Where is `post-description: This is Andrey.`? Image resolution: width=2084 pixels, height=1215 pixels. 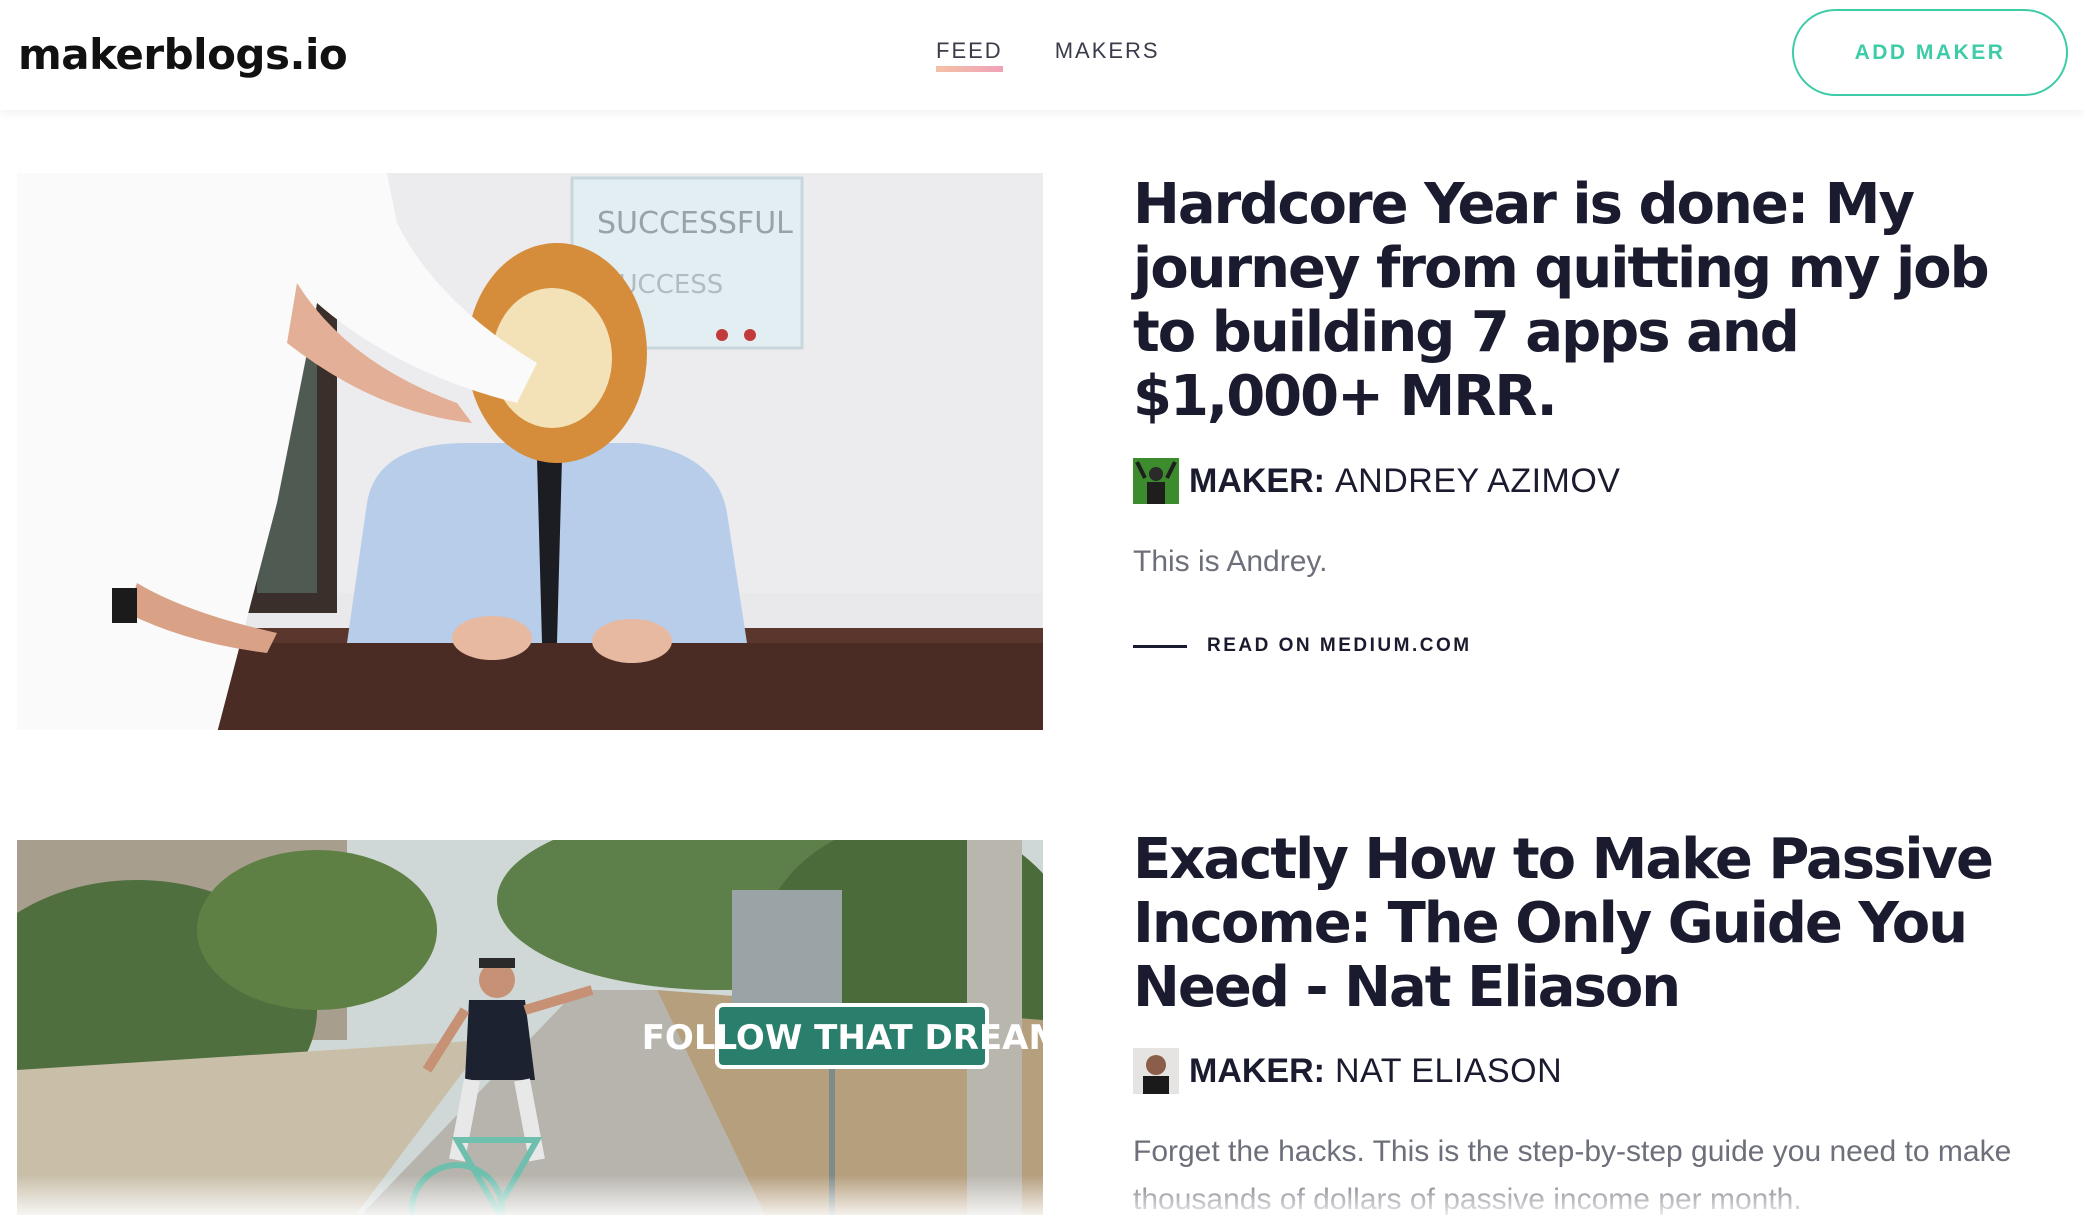
post-description: This is Andrey. is located at coordinates (1230, 561).